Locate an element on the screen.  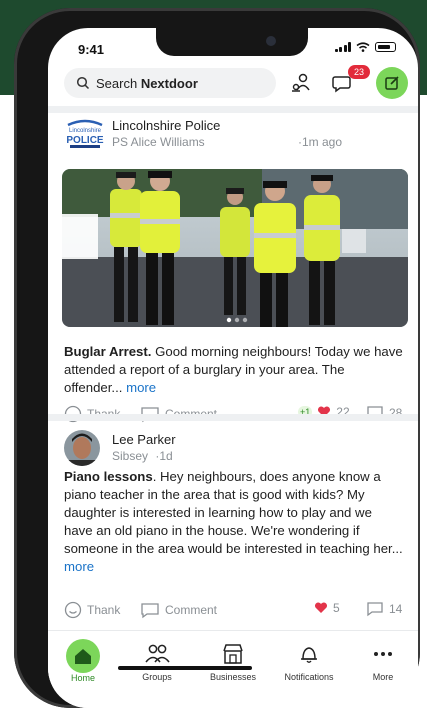
tab-businesses: Businesses is located at coordinates (233, 660).